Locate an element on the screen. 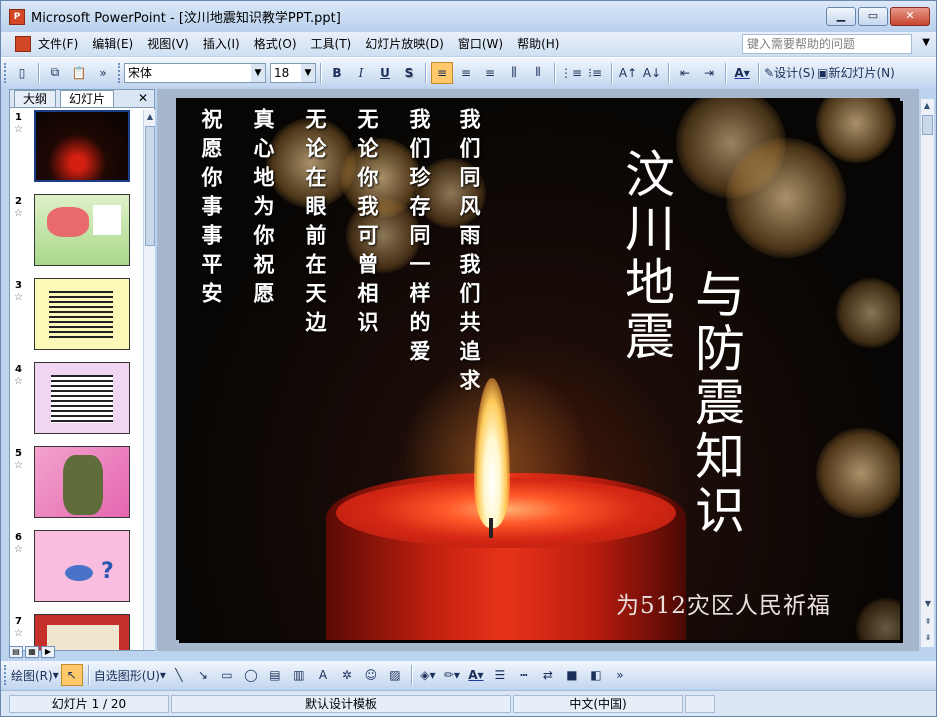  autoshapes-menu: 自选图形(U) ▾ is located at coordinates (130, 675).